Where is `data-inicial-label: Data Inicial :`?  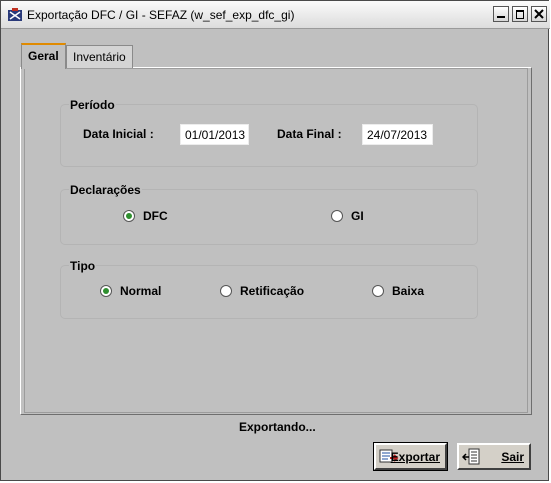 data-inicial-label: Data Inicial : is located at coordinates (118, 134).